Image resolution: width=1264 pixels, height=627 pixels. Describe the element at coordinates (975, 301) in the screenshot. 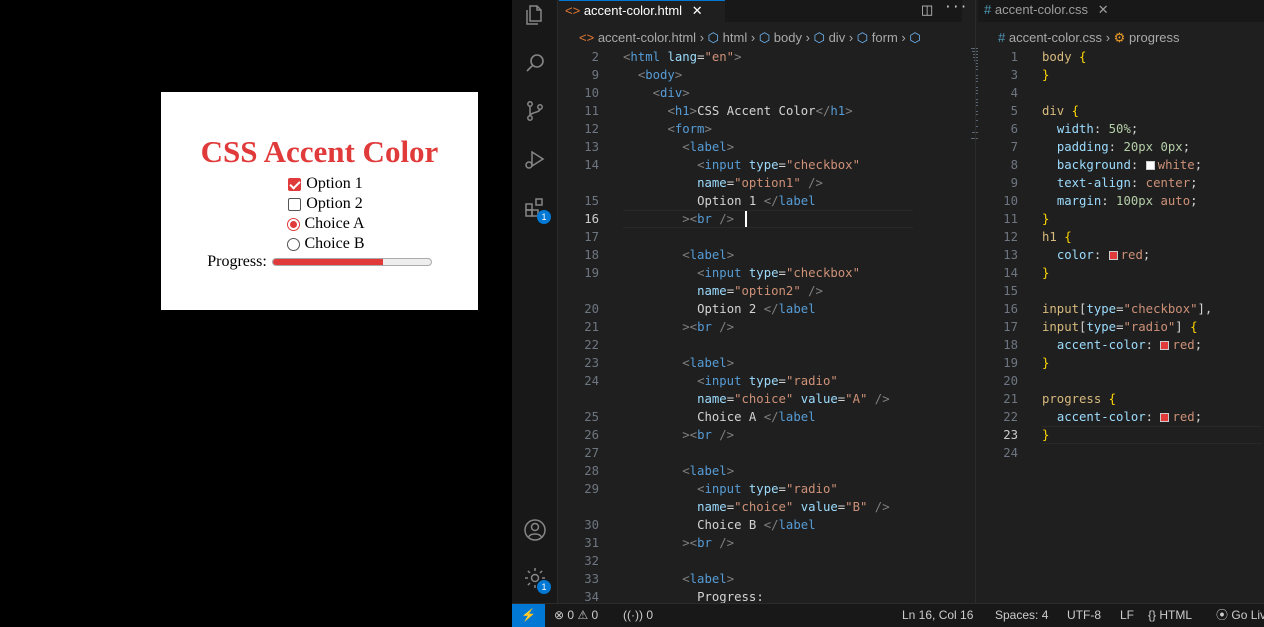

I see `group-divider` at that location.